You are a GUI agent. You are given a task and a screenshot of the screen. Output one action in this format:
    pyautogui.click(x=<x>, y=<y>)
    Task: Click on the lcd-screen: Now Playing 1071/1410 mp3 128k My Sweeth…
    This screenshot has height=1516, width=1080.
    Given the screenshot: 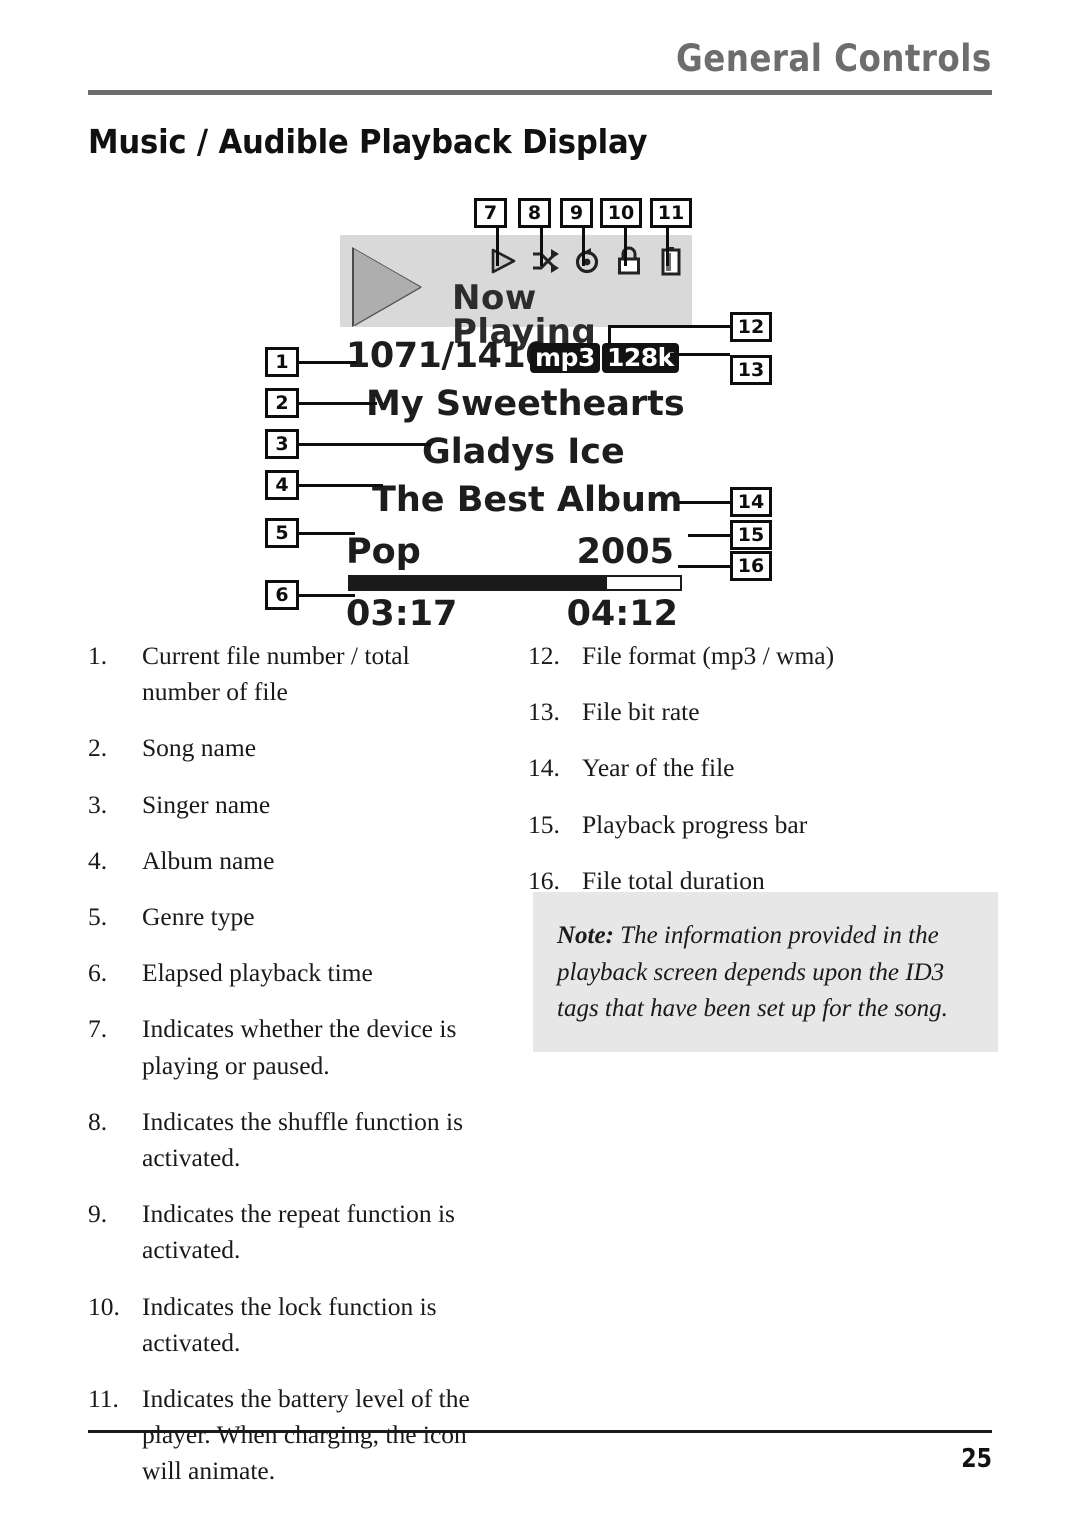 What is the action you would take?
    pyautogui.click(x=516, y=433)
    